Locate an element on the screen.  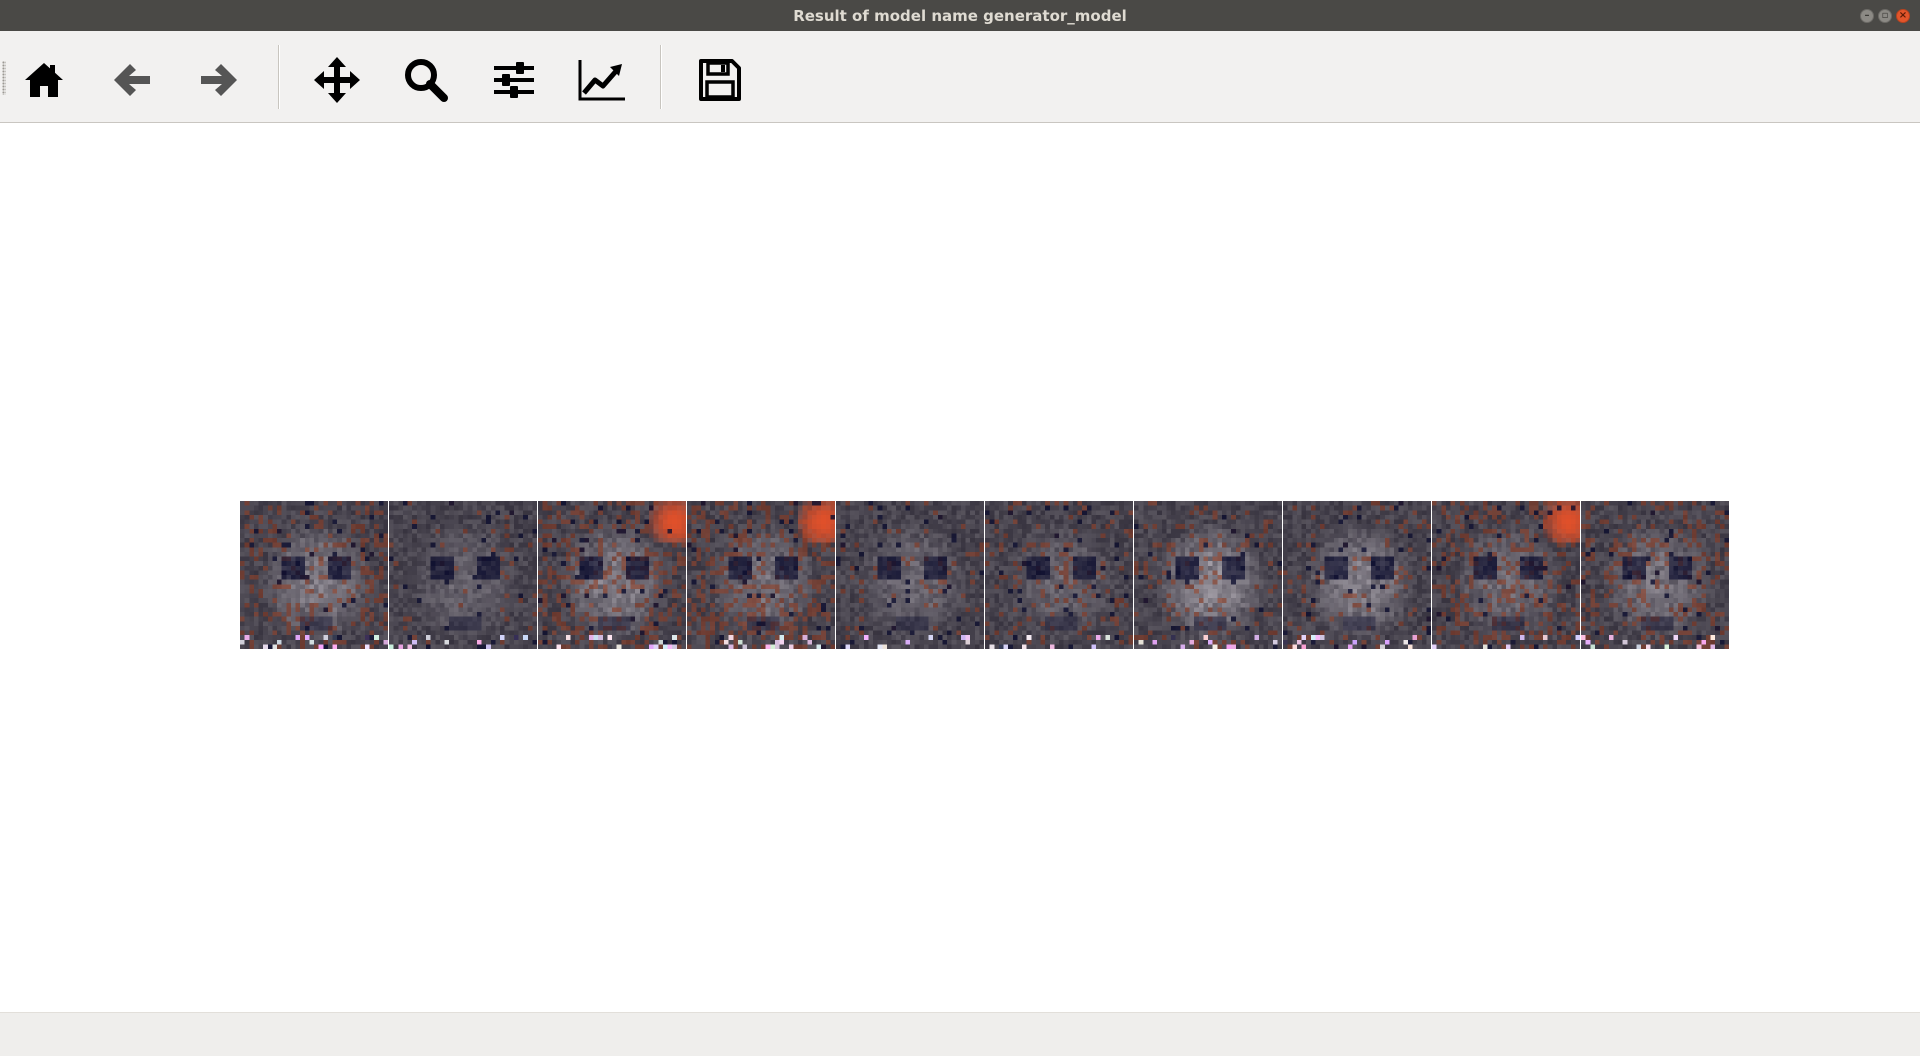
save-floppy-icon is located at coordinates (720, 80).